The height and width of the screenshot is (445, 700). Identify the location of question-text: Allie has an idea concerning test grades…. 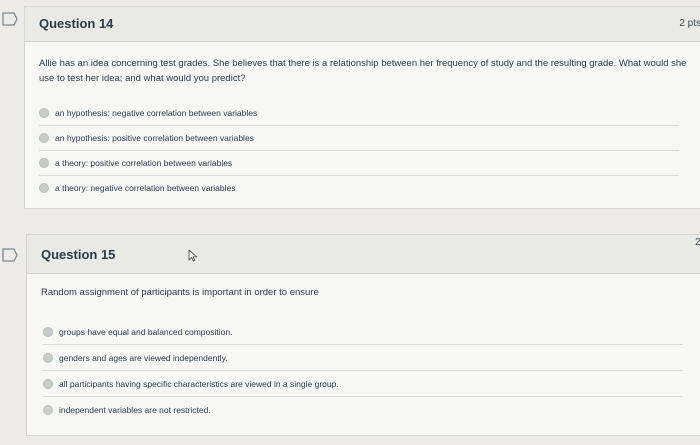
(363, 71).